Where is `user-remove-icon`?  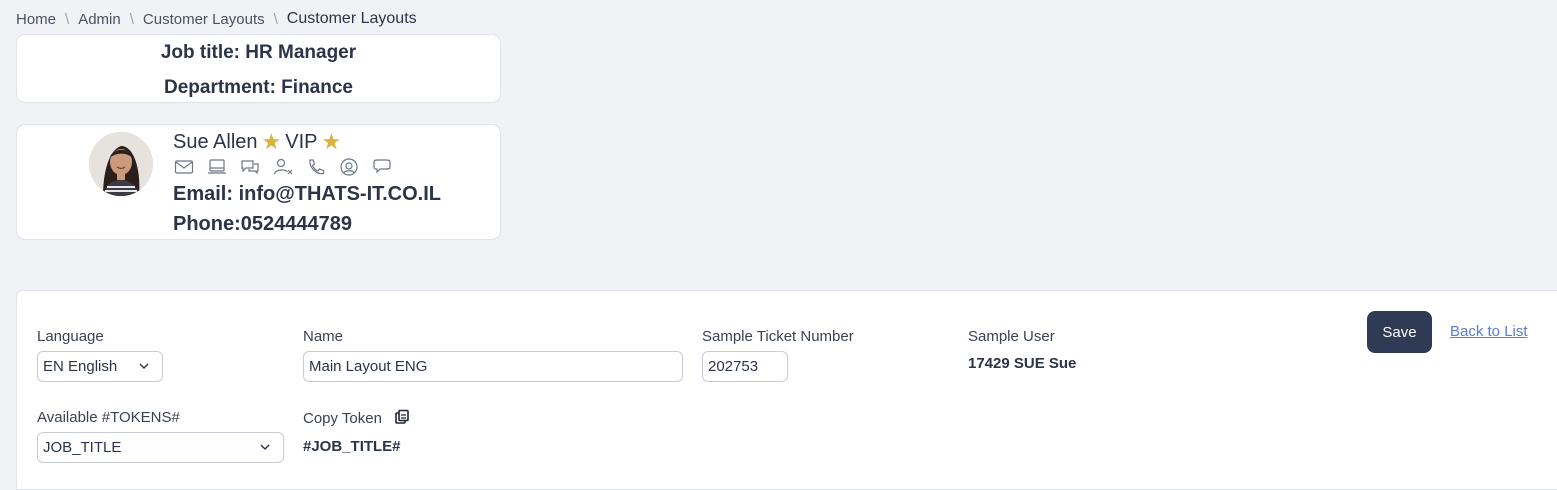 user-remove-icon is located at coordinates (284, 168).